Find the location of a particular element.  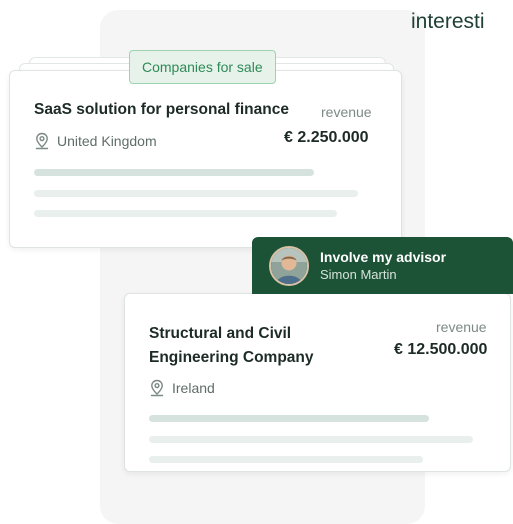

involve-advisor-banner: Involve my advisor Simon Martin is located at coordinates (382, 265).